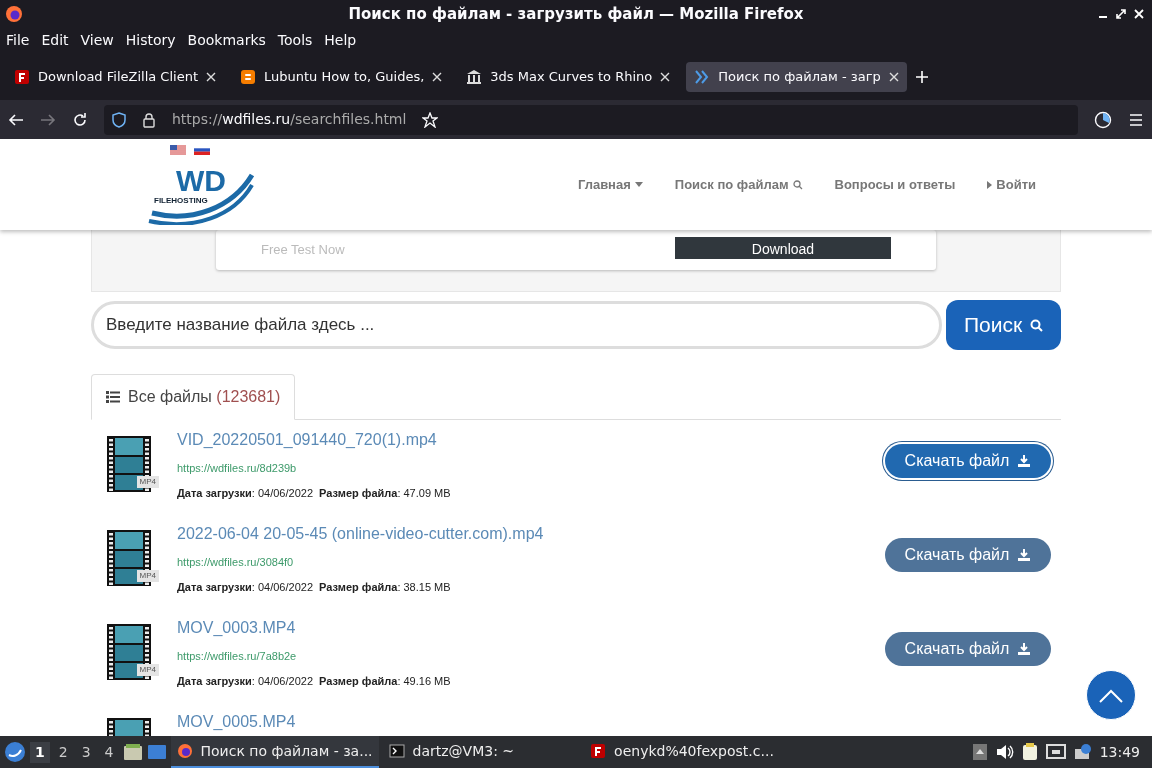  What do you see at coordinates (474, 77) in the screenshot?
I see `columns-icon` at bounding box center [474, 77].